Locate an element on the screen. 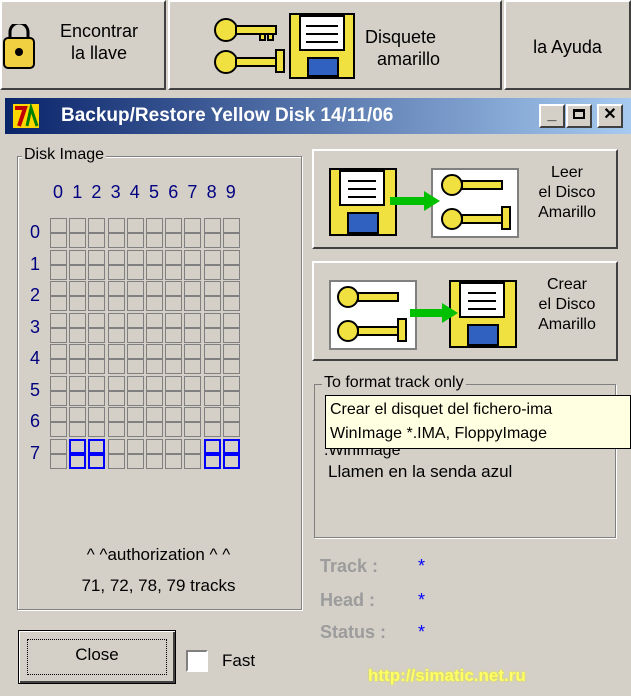 This screenshot has height=696, width=631. find-key-label-2: la llave is located at coordinates (99, 53).